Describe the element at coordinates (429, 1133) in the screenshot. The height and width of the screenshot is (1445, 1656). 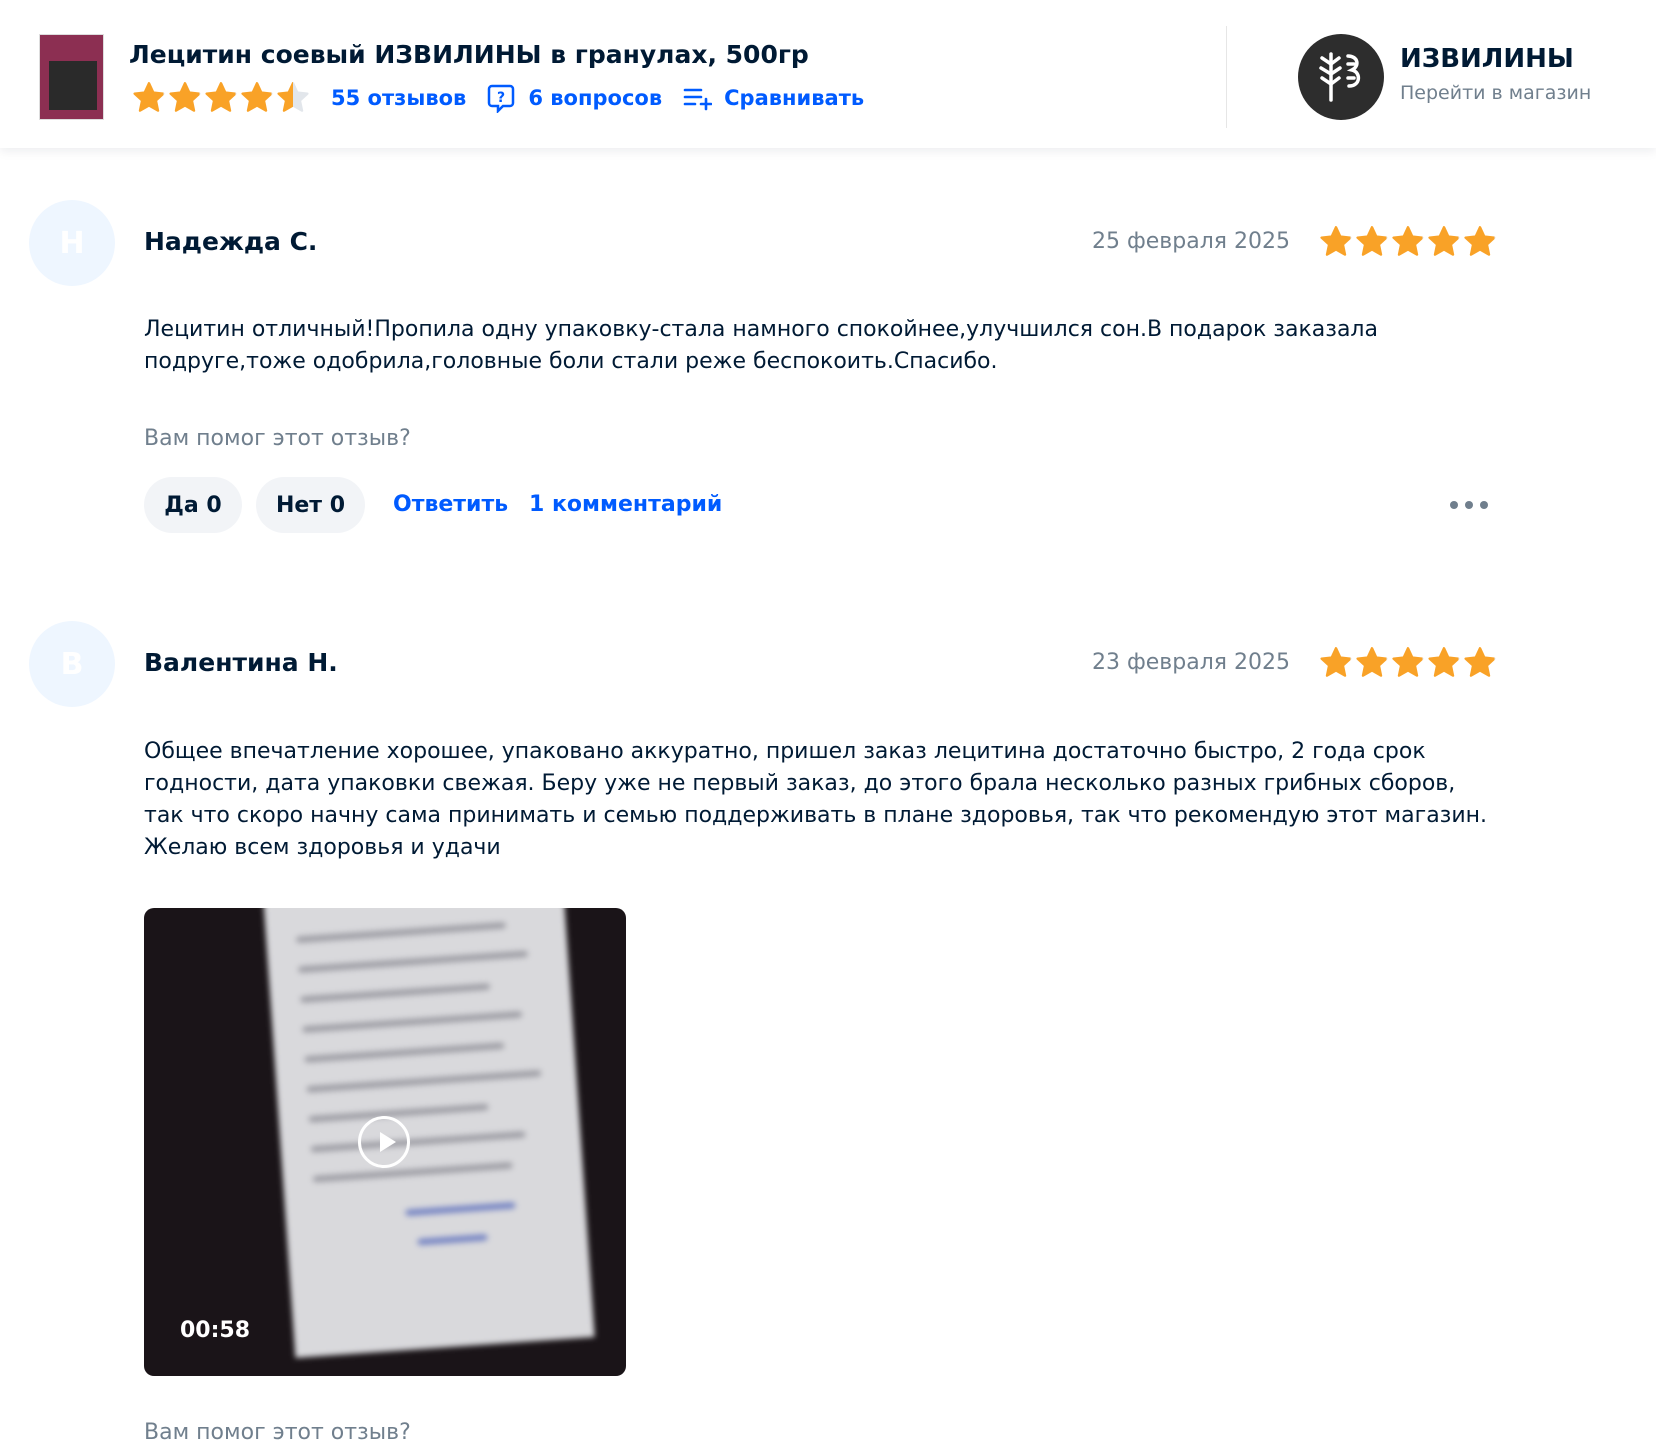
I see `video-frame-image` at that location.